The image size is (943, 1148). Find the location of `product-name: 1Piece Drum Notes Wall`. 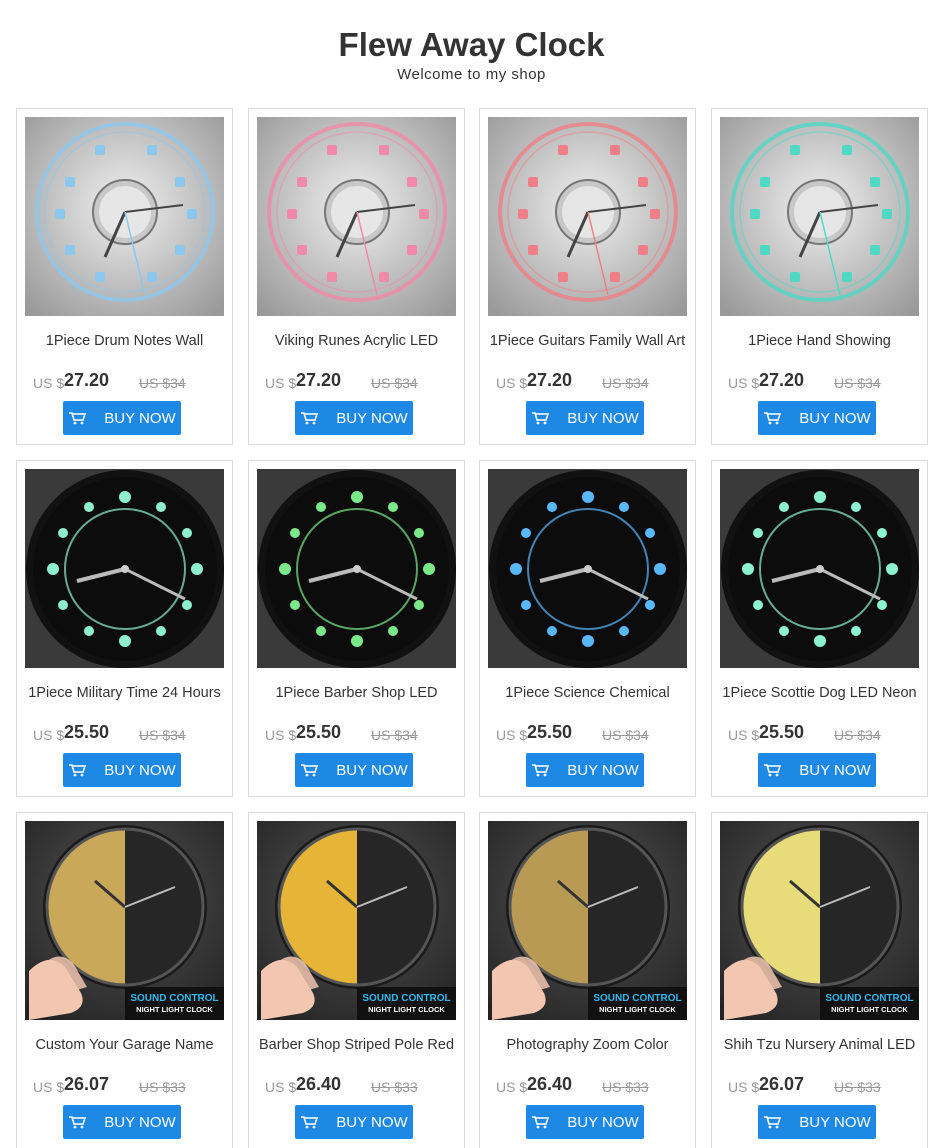

product-name: 1Piece Drum Notes Wall is located at coordinates (124, 341).